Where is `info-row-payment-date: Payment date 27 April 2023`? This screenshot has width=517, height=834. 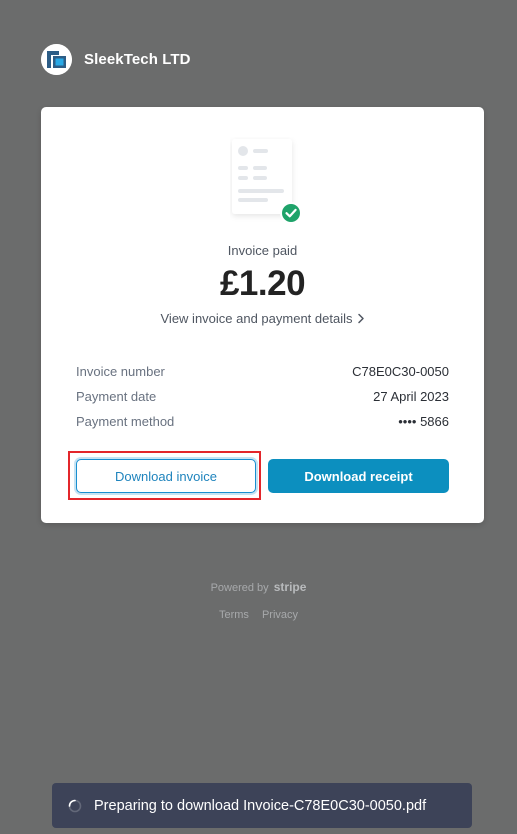 info-row-payment-date: Payment date 27 April 2023 is located at coordinates (262, 400).